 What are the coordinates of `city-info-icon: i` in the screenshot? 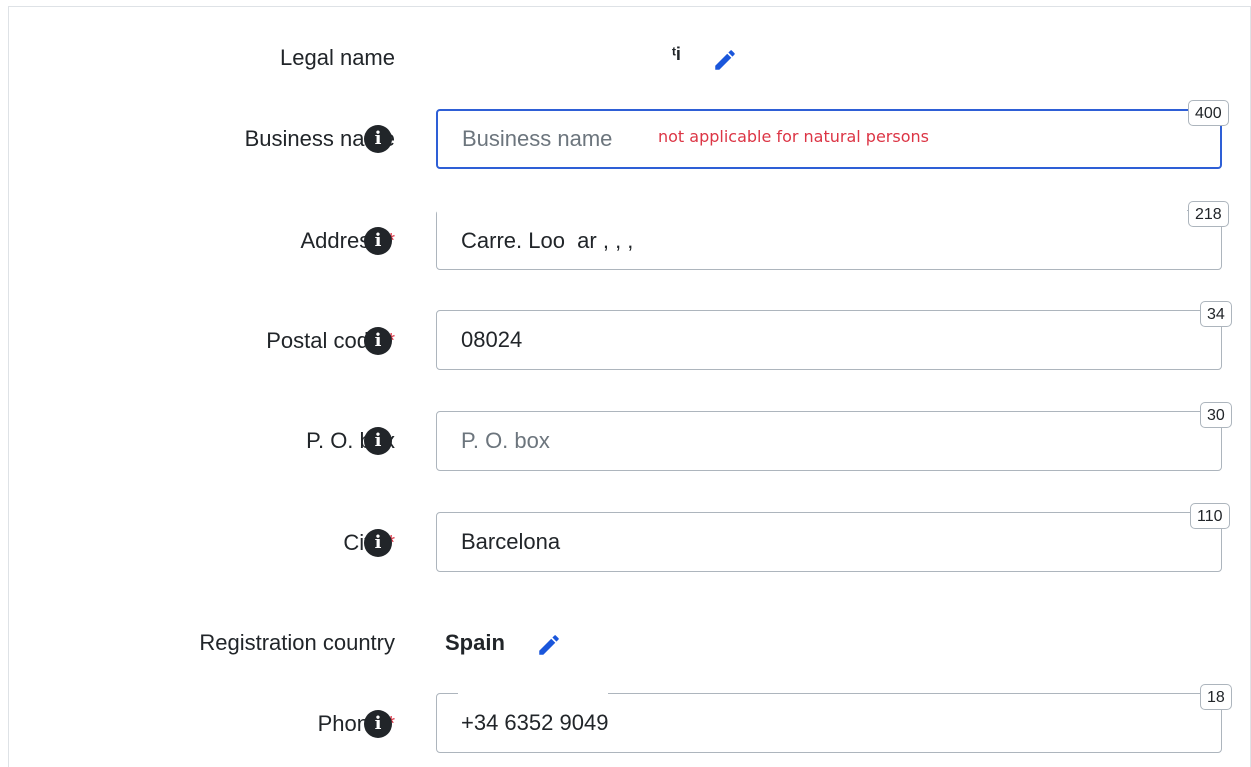 It's located at (378, 543).